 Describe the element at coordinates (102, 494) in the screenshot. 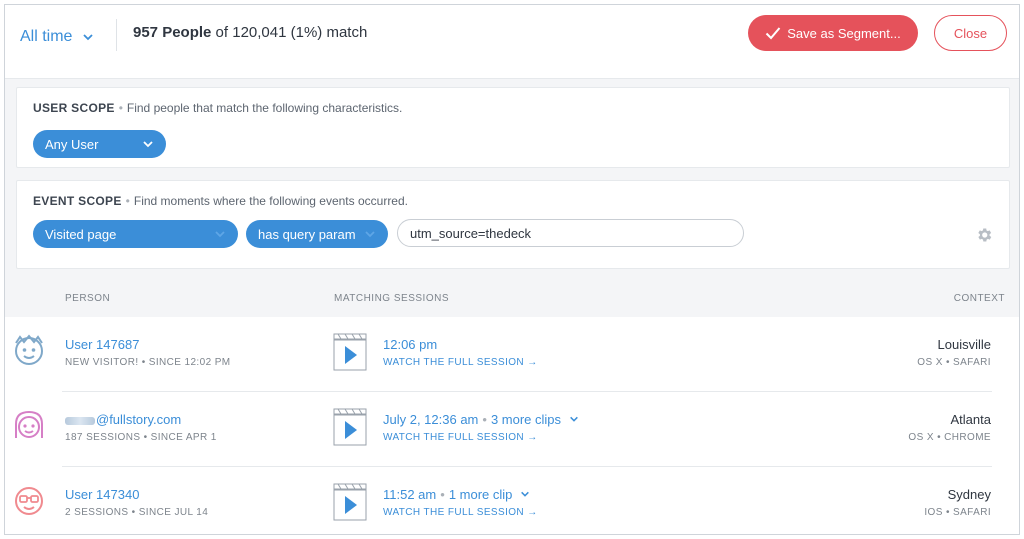

I see `person-name-link: User 147340` at that location.